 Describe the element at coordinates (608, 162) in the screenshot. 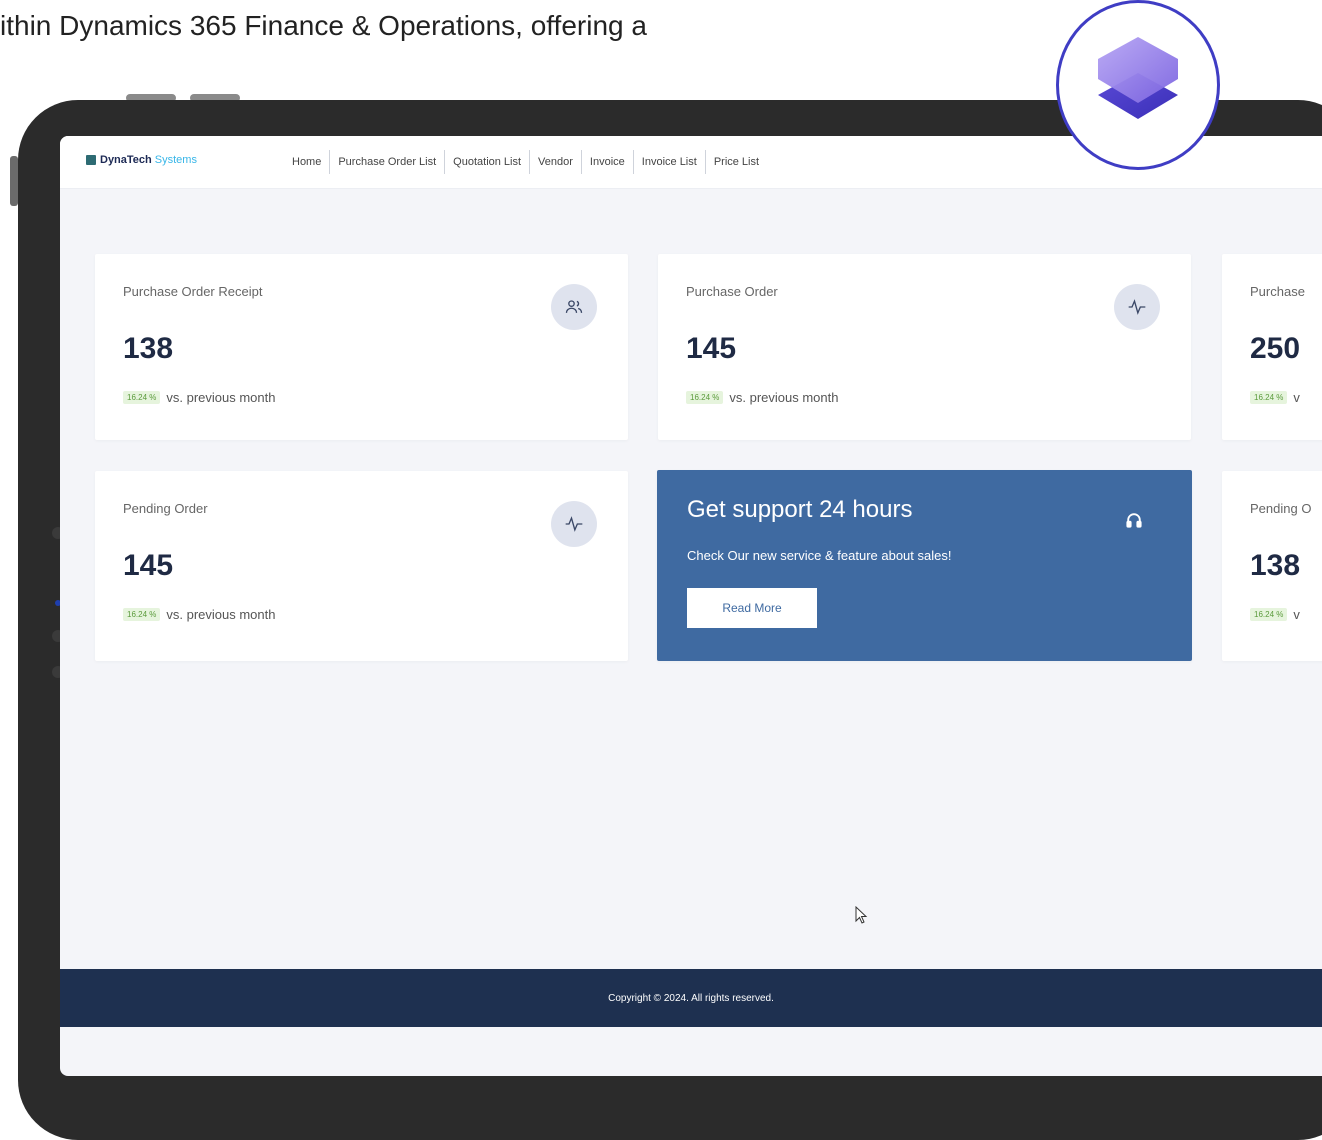

I see `nav-item-invoice: Invoice` at that location.